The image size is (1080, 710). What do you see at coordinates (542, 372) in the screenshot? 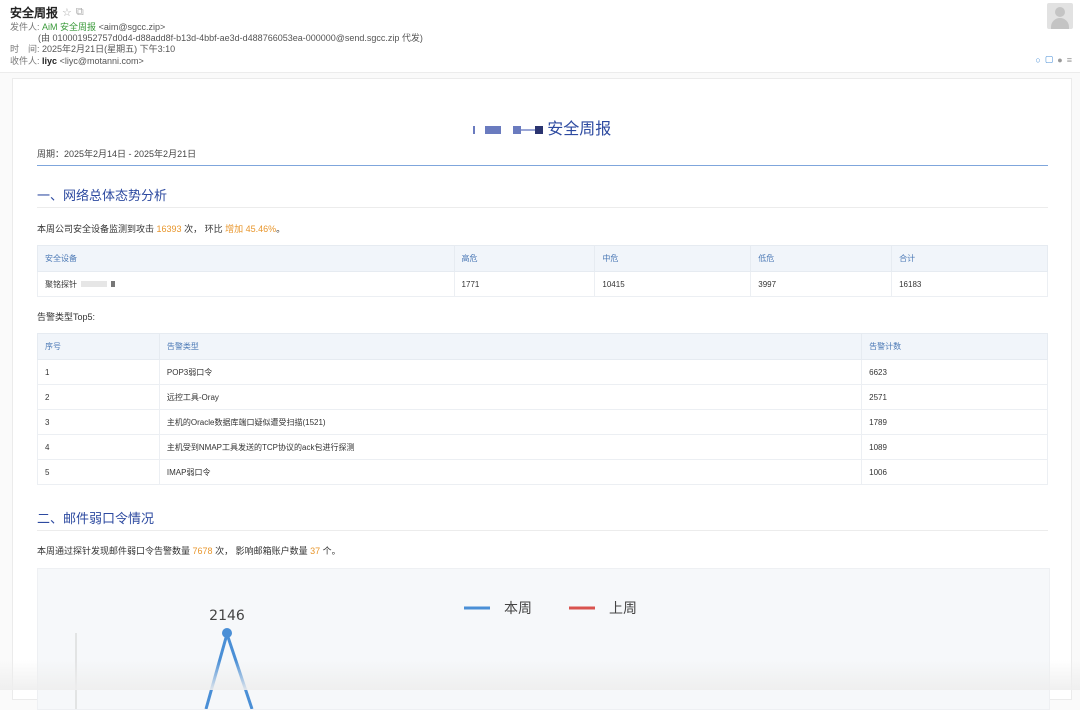
I see `table-row: 1 POP3弱口令 6623` at bounding box center [542, 372].